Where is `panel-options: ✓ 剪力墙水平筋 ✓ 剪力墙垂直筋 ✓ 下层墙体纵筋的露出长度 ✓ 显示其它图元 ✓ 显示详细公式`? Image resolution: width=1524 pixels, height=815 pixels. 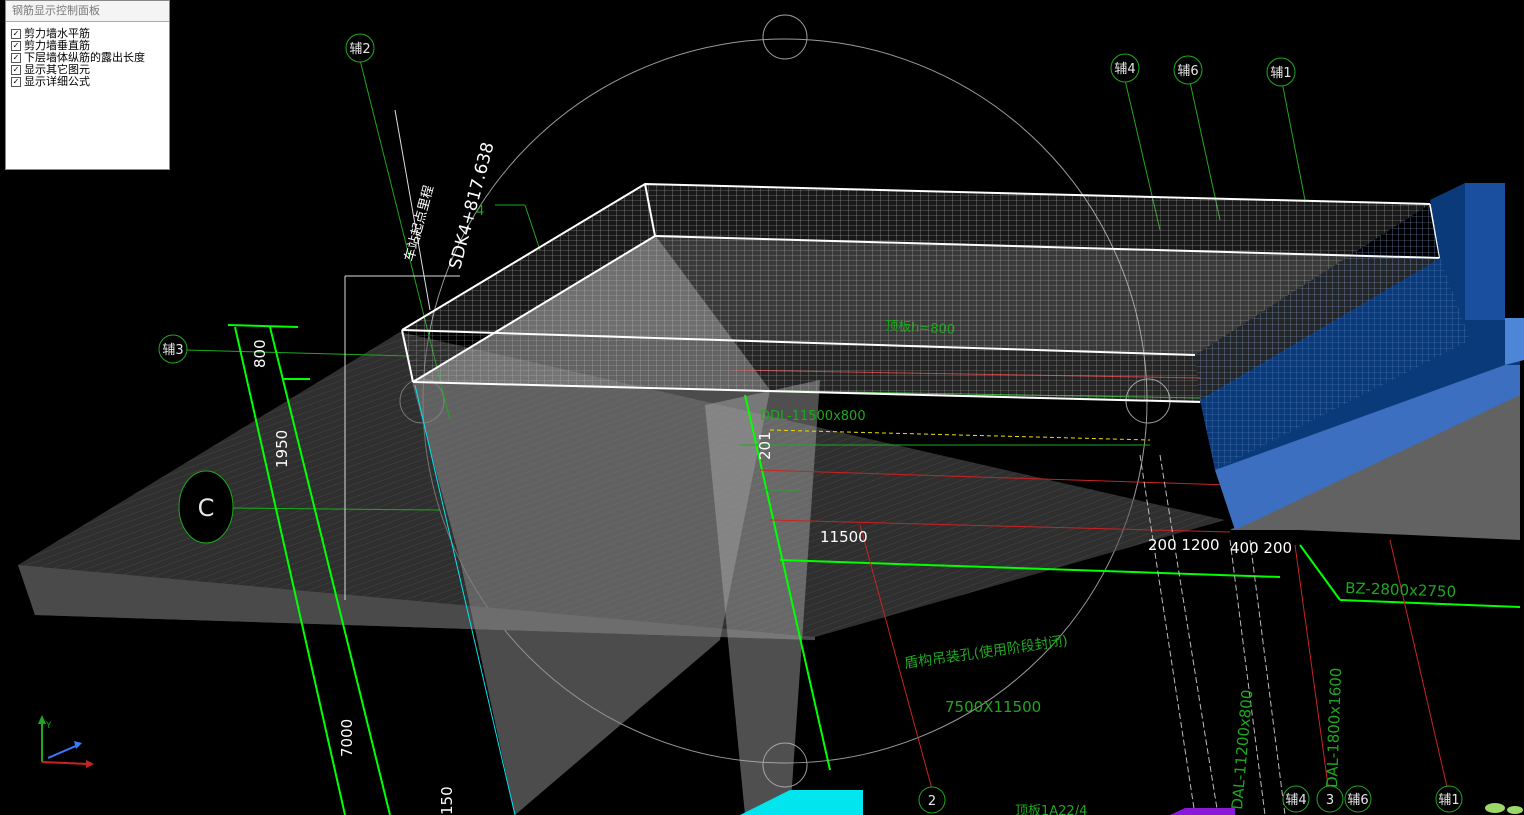
panel-options: ✓ 剪力墙水平筋 ✓ 剪力墙垂直筋 ✓ 下层墙体纵筋的露出长度 ✓ 显示其它图元 ✓ 显示详细公式 is located at coordinates (87, 55).